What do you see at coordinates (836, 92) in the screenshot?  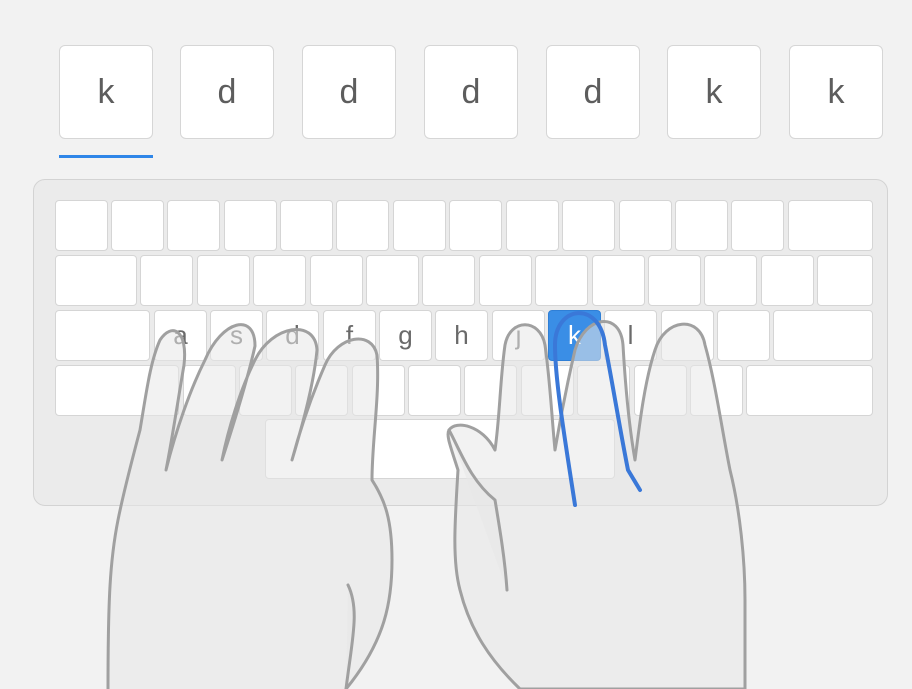 I see `sequence-tile-7: k` at bounding box center [836, 92].